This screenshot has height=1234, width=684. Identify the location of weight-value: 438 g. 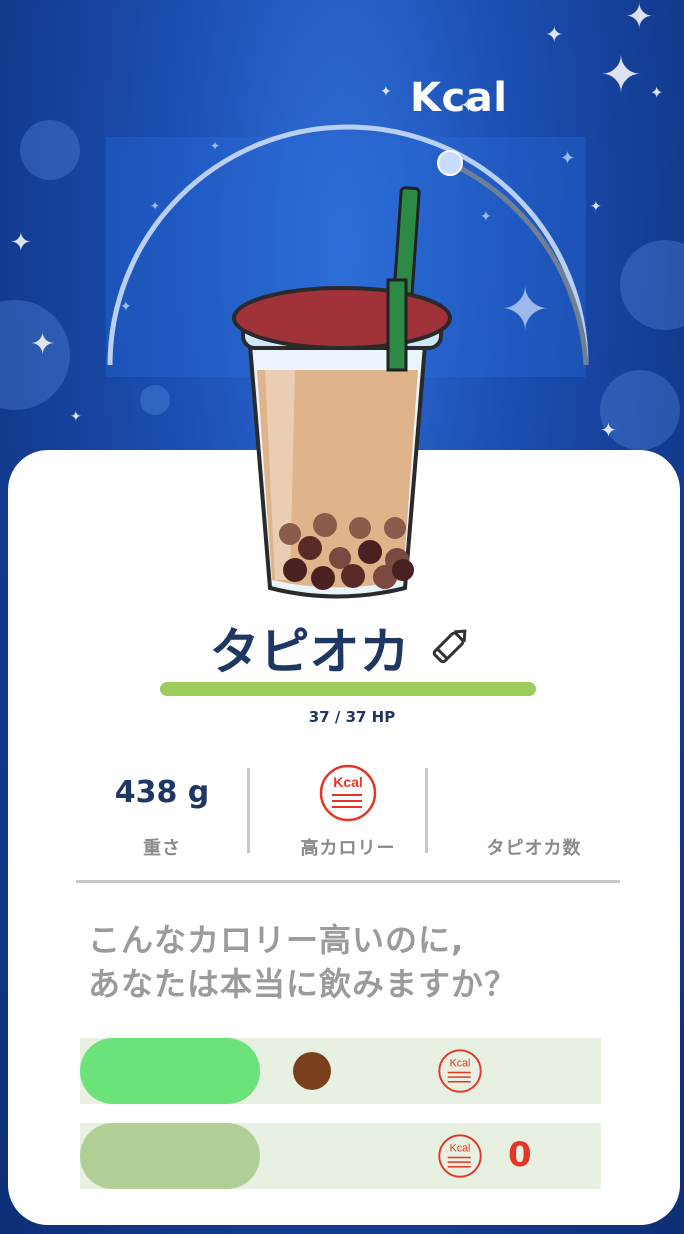
(162, 792).